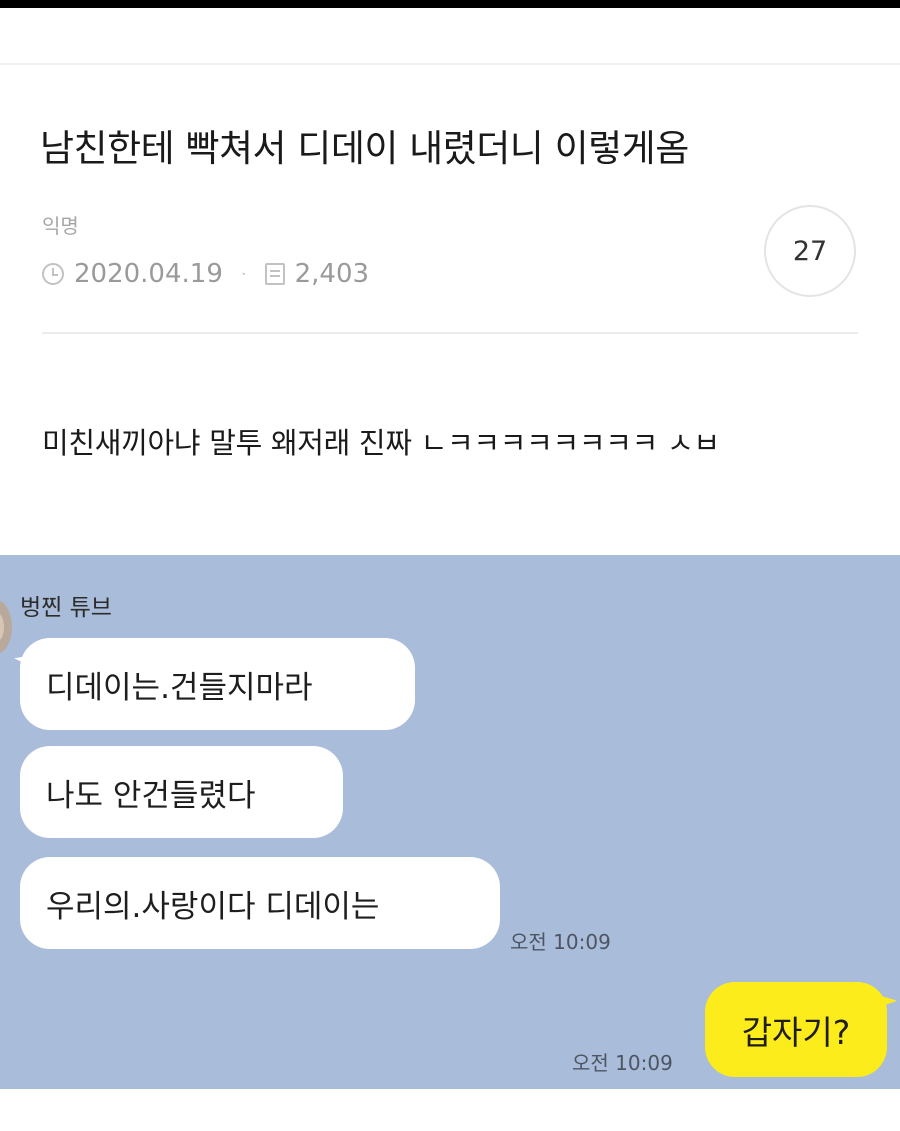 This screenshot has width=900, height=1131. I want to click on received-message: 우리의.사랑이다 디데이는, so click(260, 903).